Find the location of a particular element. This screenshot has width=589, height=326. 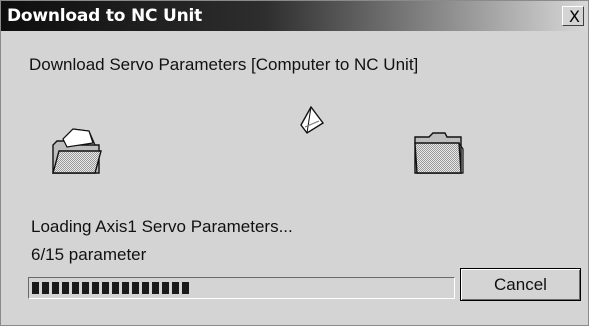

cancel-button: Cancel is located at coordinates (520, 284).